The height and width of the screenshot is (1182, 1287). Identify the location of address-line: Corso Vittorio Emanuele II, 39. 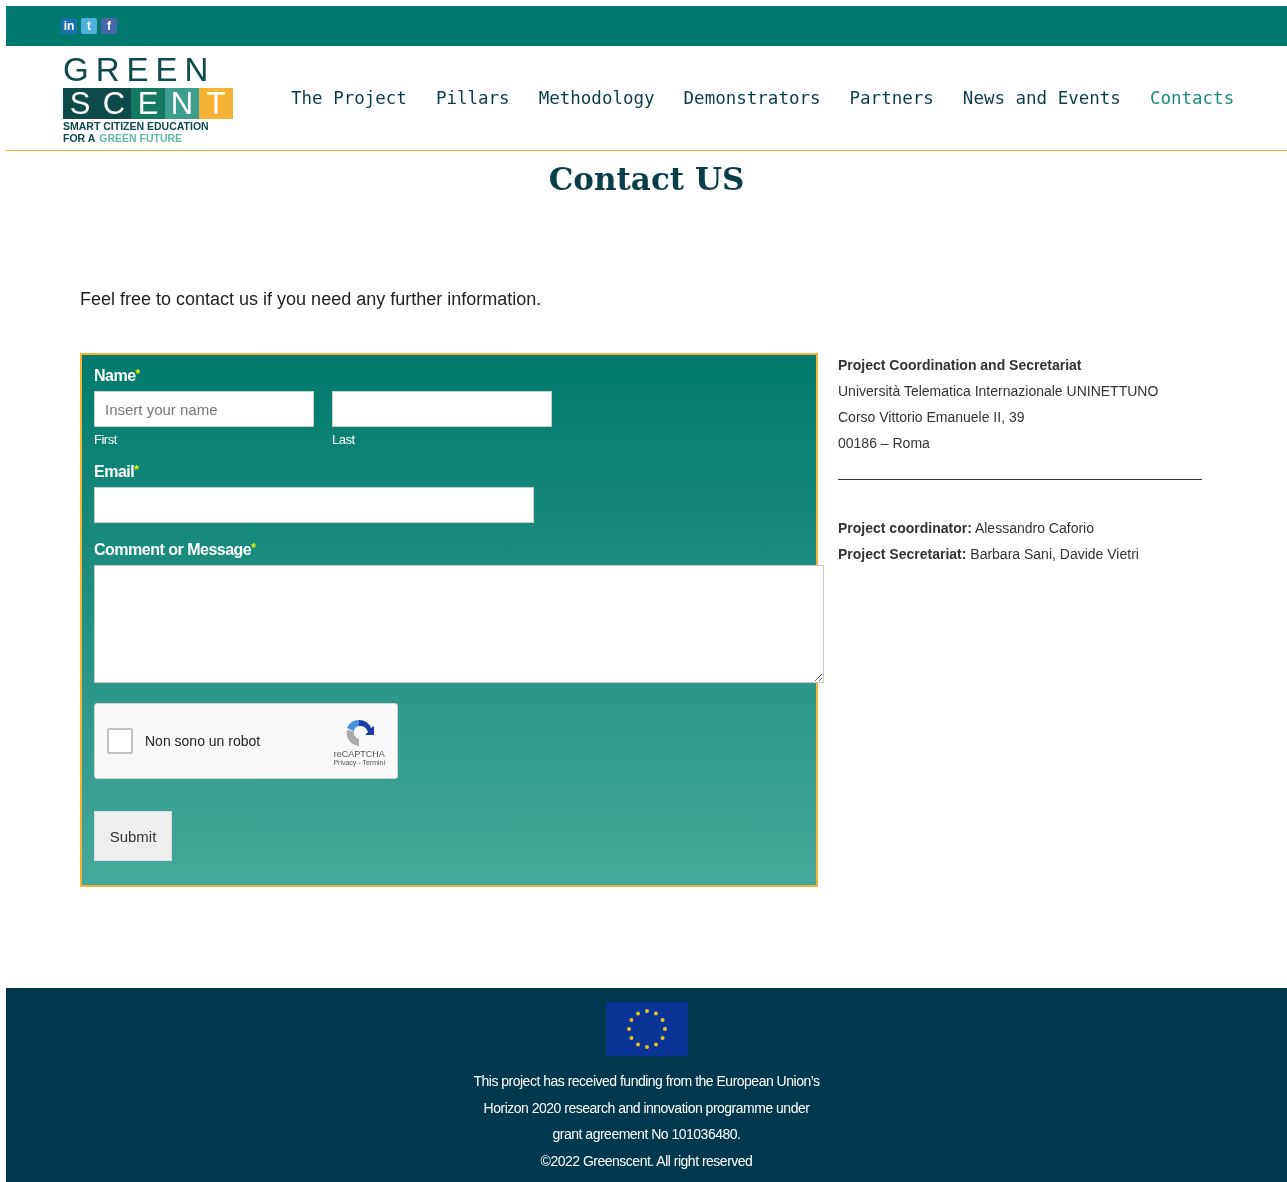
(932, 417).